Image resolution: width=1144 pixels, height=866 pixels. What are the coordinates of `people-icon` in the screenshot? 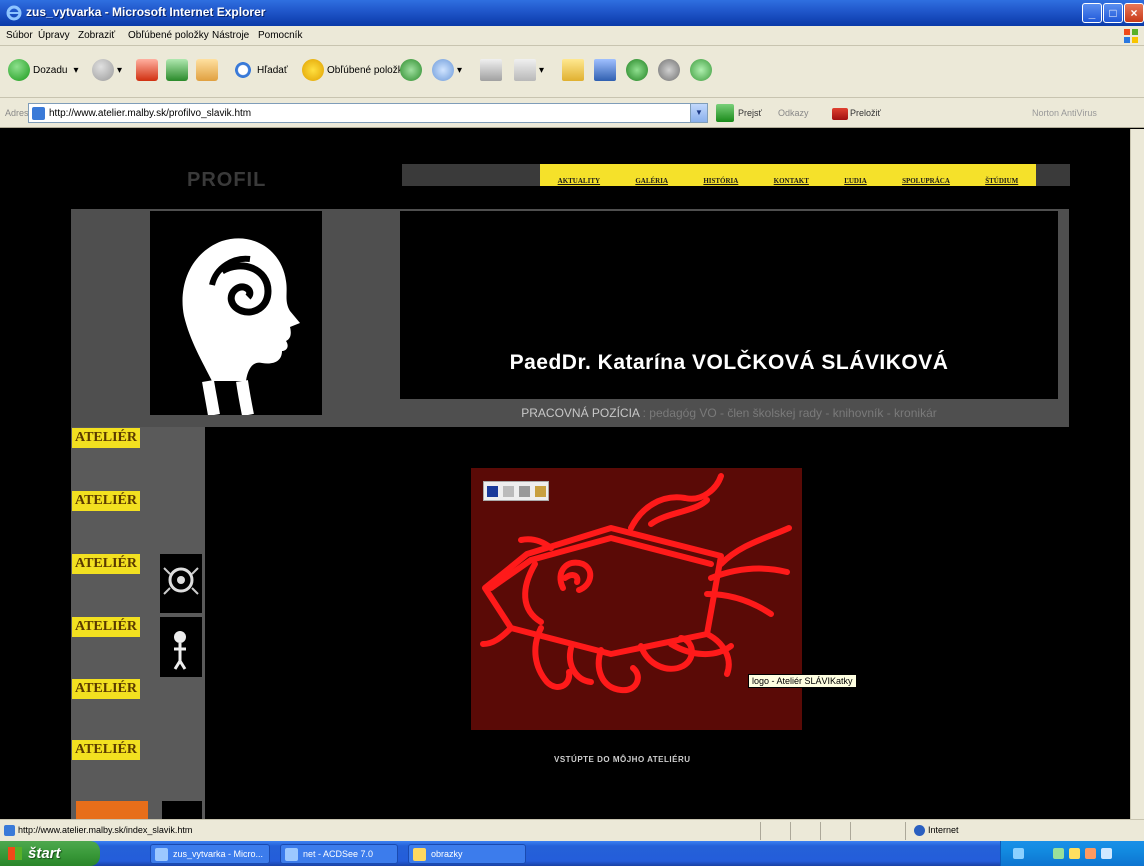 It's located at (701, 70).